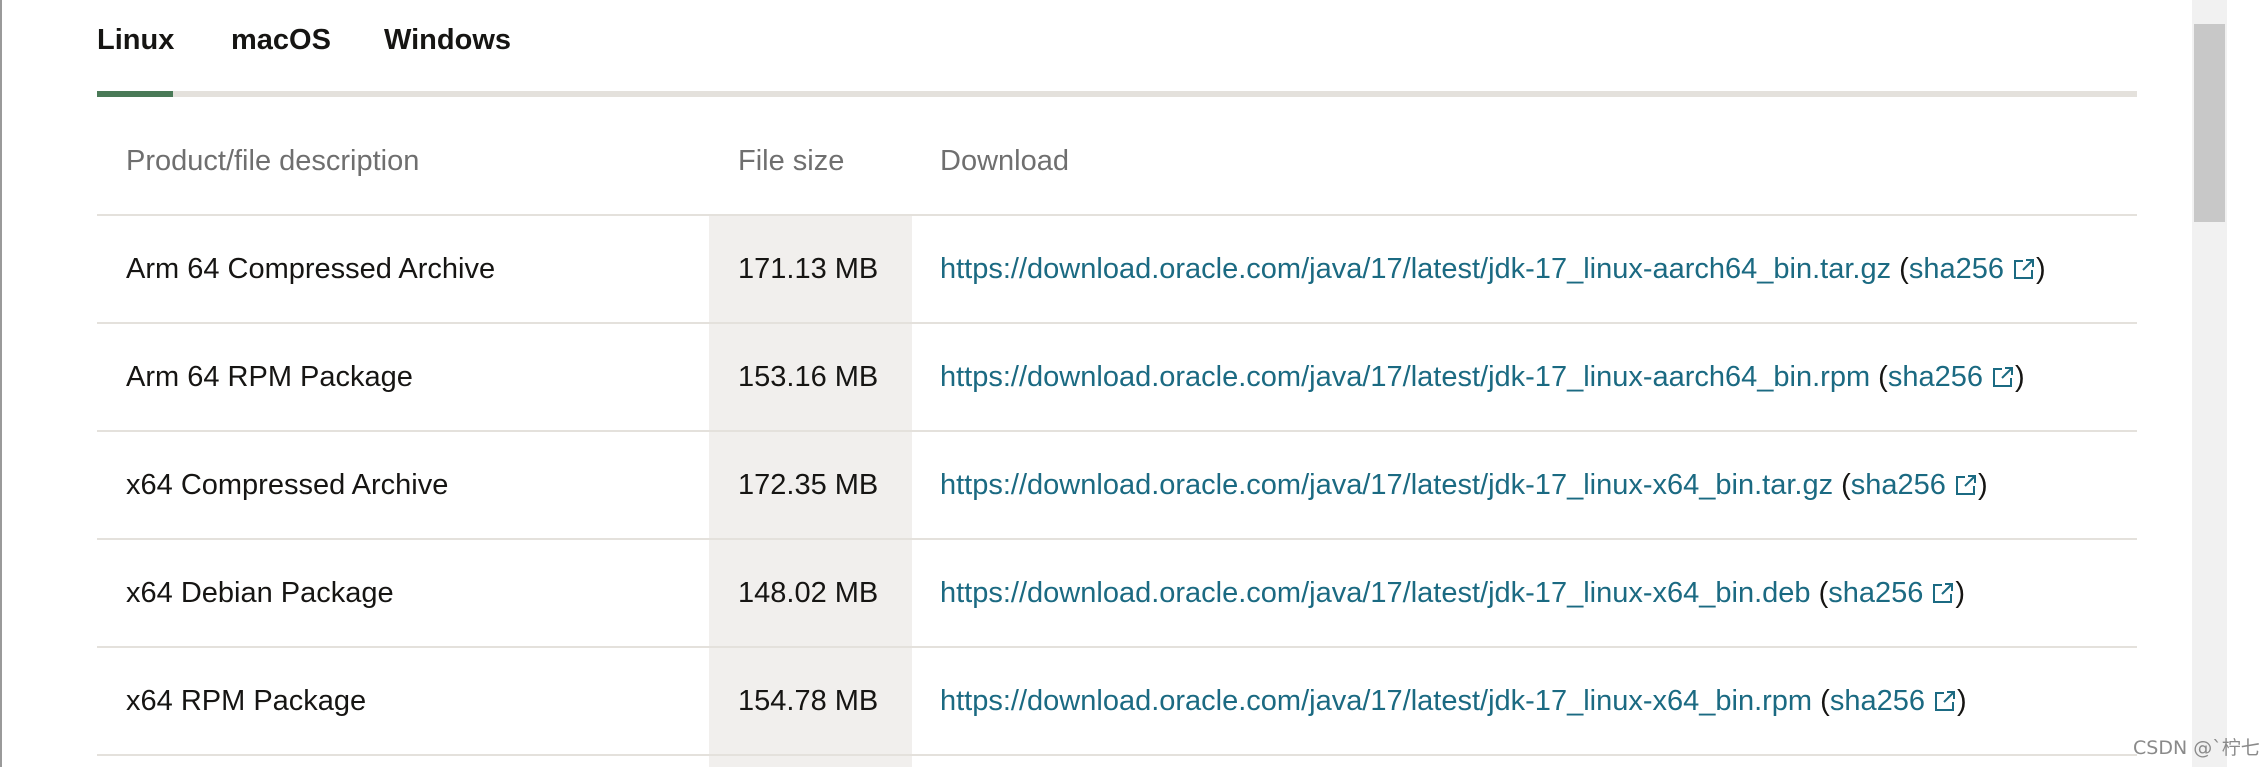  I want to click on row-description: x64 Debian Package, so click(260, 592).